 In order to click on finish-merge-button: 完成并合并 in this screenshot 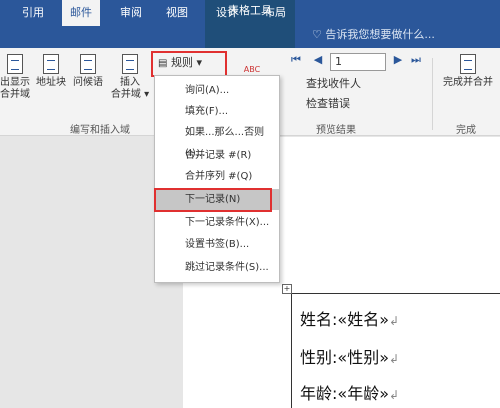, I will do `click(468, 71)`.